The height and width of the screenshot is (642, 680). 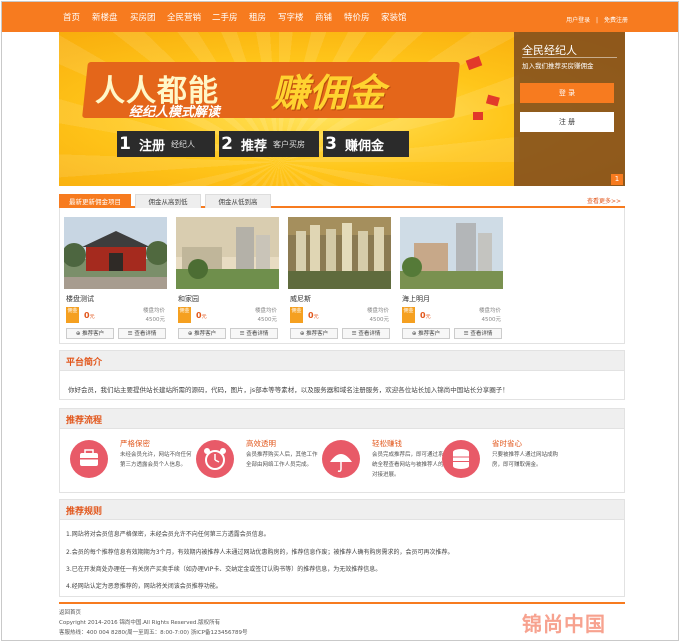 What do you see at coordinates (257, 17) in the screenshot?
I see `nav-rent: 租房` at bounding box center [257, 17].